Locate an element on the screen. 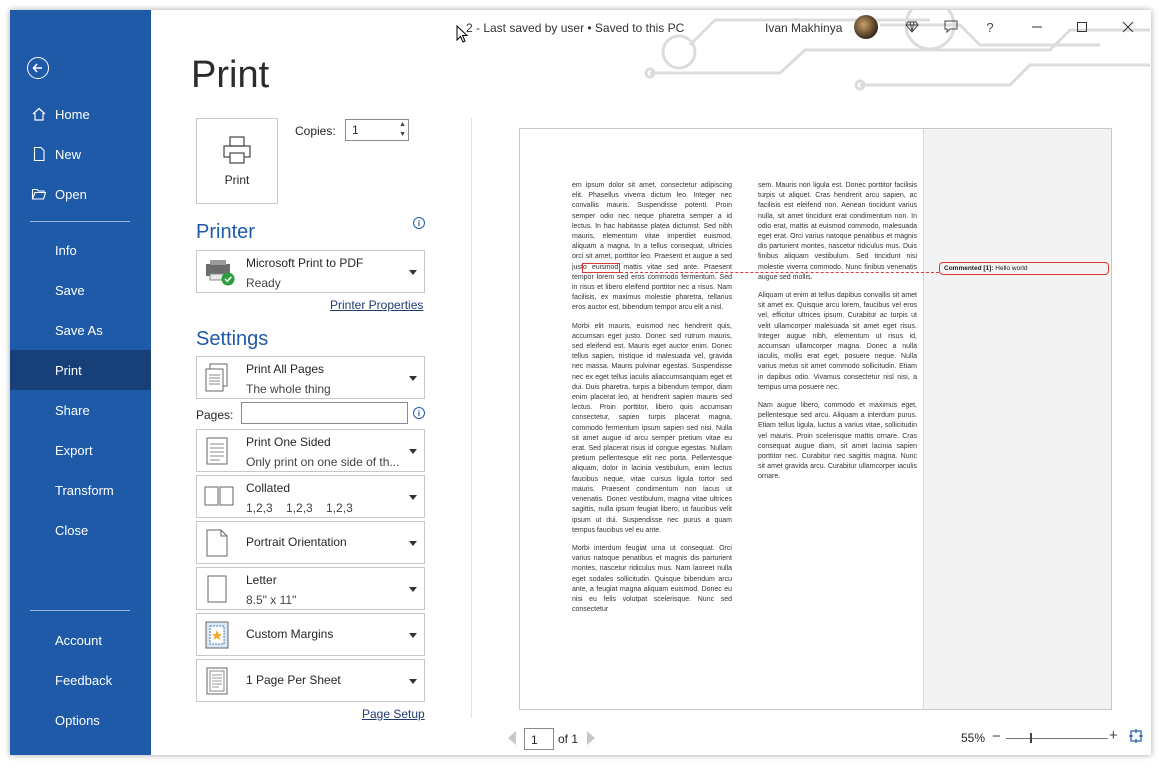 Image resolution: width=1170 pixels, height=774 pixels. orientation-dropdown: Portrait Orientation is located at coordinates (310, 542).